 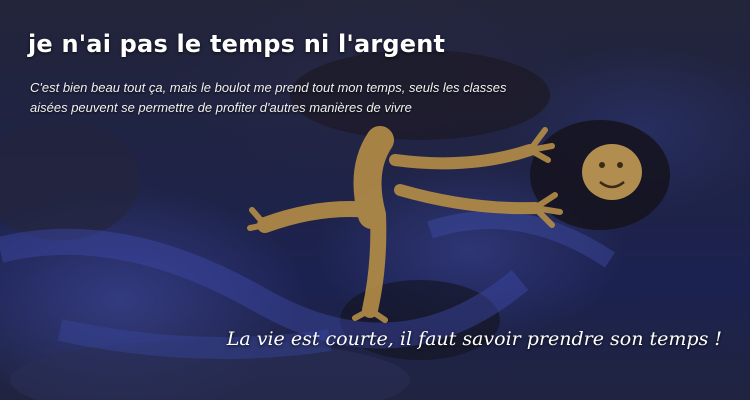 I want to click on slide-title: je n'ai pas le temps ni l'argent, so click(x=237, y=44).